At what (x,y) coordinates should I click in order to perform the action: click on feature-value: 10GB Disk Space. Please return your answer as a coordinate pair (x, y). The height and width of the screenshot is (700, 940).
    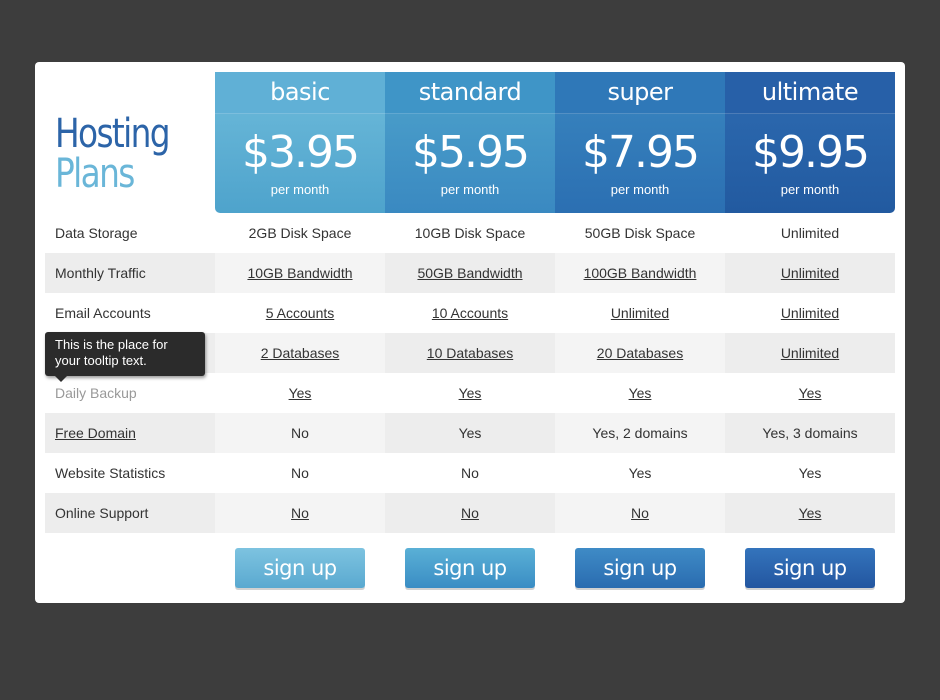
    Looking at the image, I should click on (470, 233).